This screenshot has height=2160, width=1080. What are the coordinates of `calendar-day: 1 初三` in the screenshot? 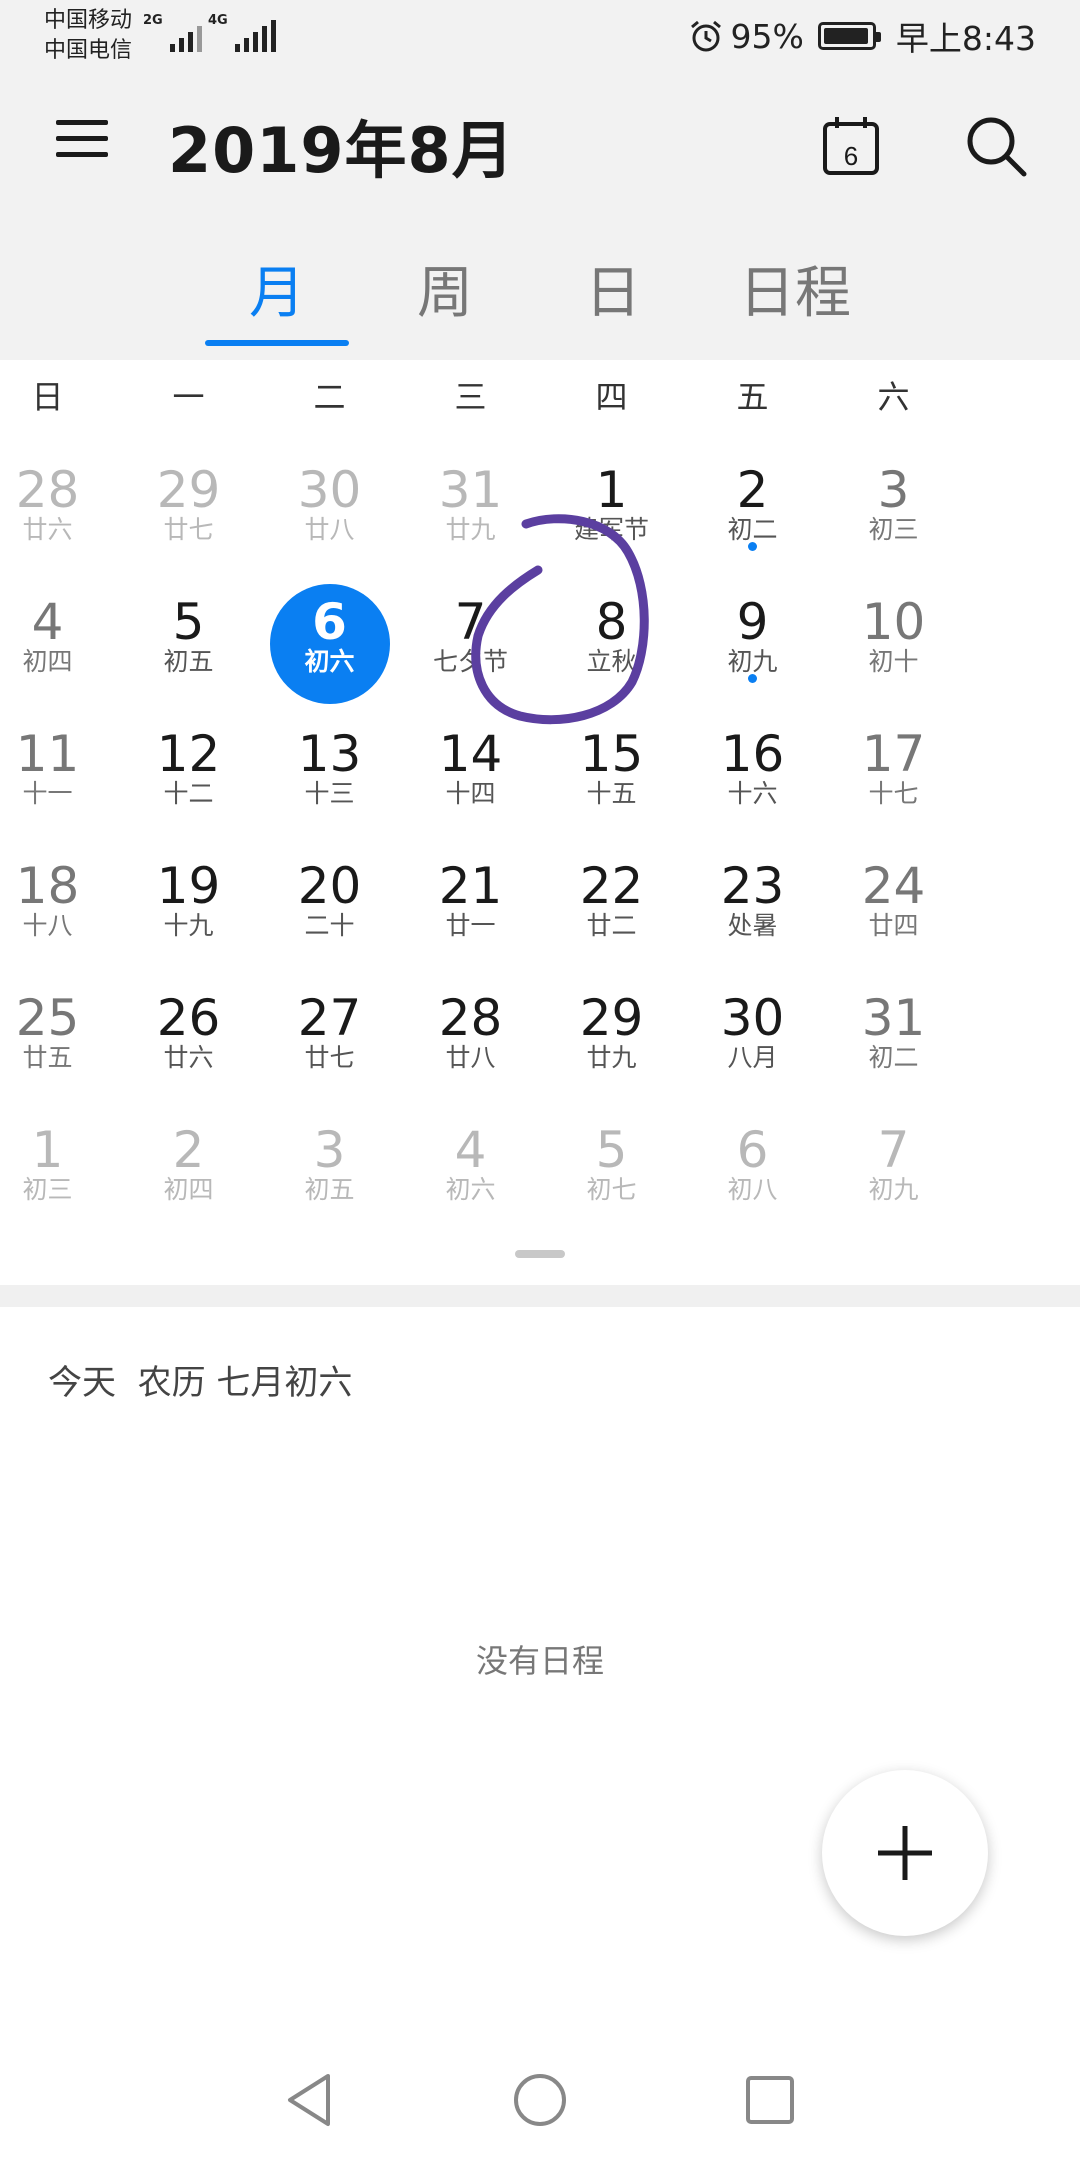 It's located at (59, 1158).